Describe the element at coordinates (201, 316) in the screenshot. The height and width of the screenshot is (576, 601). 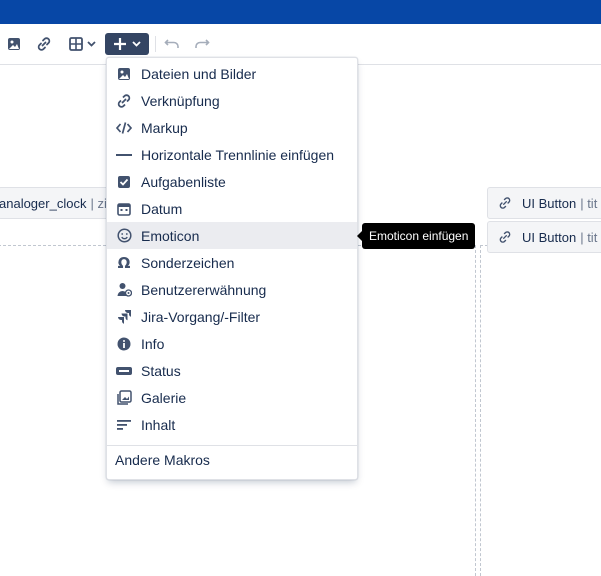
I see `menu-item-label: Jira-Vorgang/-Filter` at that location.